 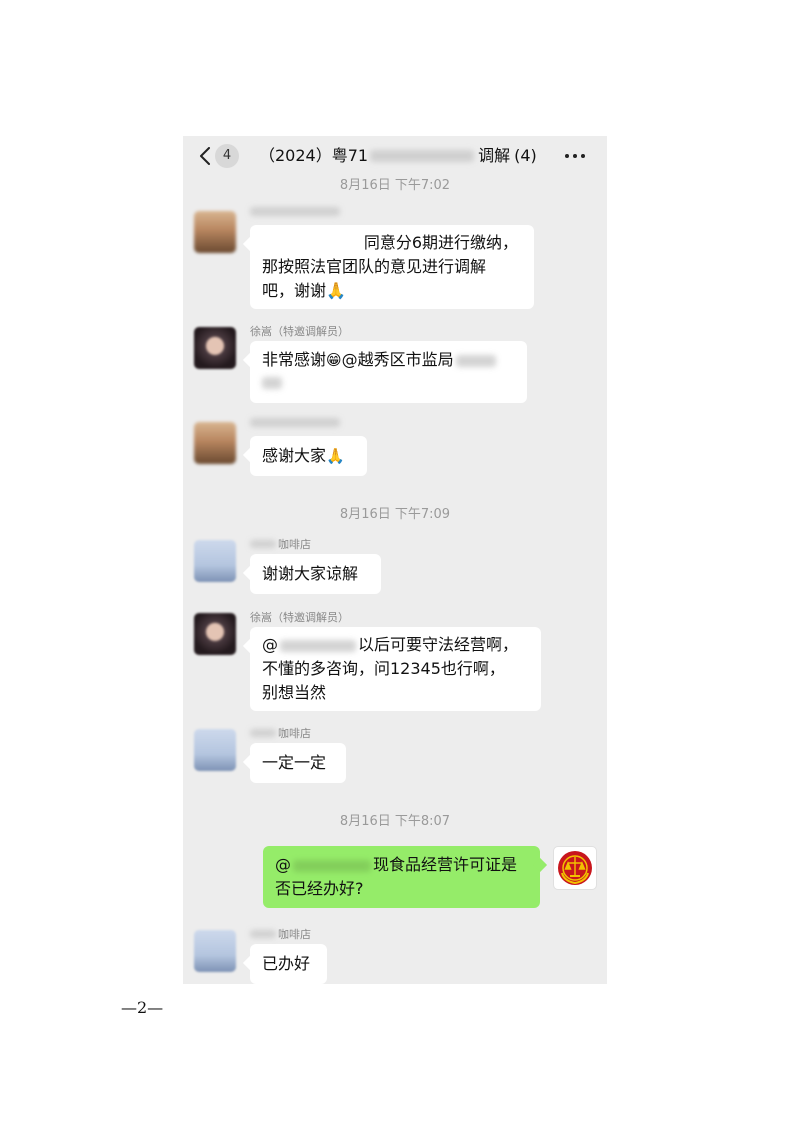 What do you see at coordinates (494, 155) in the screenshot?
I see `chat-title-suffix: 调解` at bounding box center [494, 155].